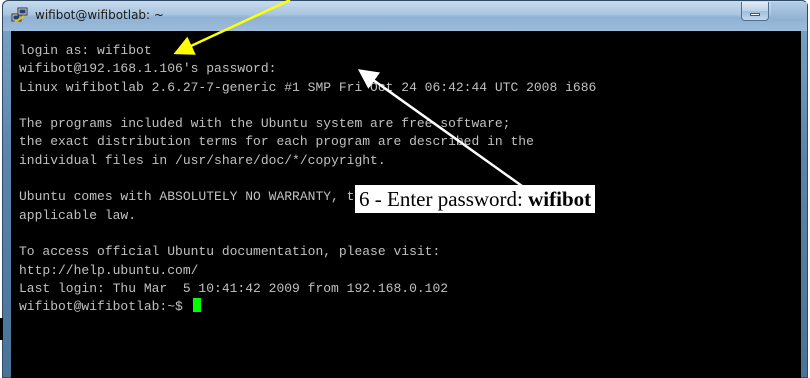 The height and width of the screenshot is (378, 810). What do you see at coordinates (105, 307) in the screenshot?
I see `shell-prompt: wifibot@wifibotlab:~$` at bounding box center [105, 307].